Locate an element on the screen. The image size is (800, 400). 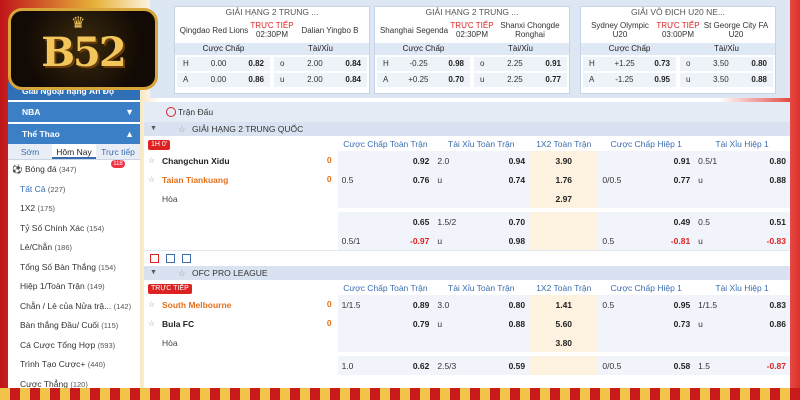
live-badge: TRỰC TIẾP is located at coordinates (170, 288).